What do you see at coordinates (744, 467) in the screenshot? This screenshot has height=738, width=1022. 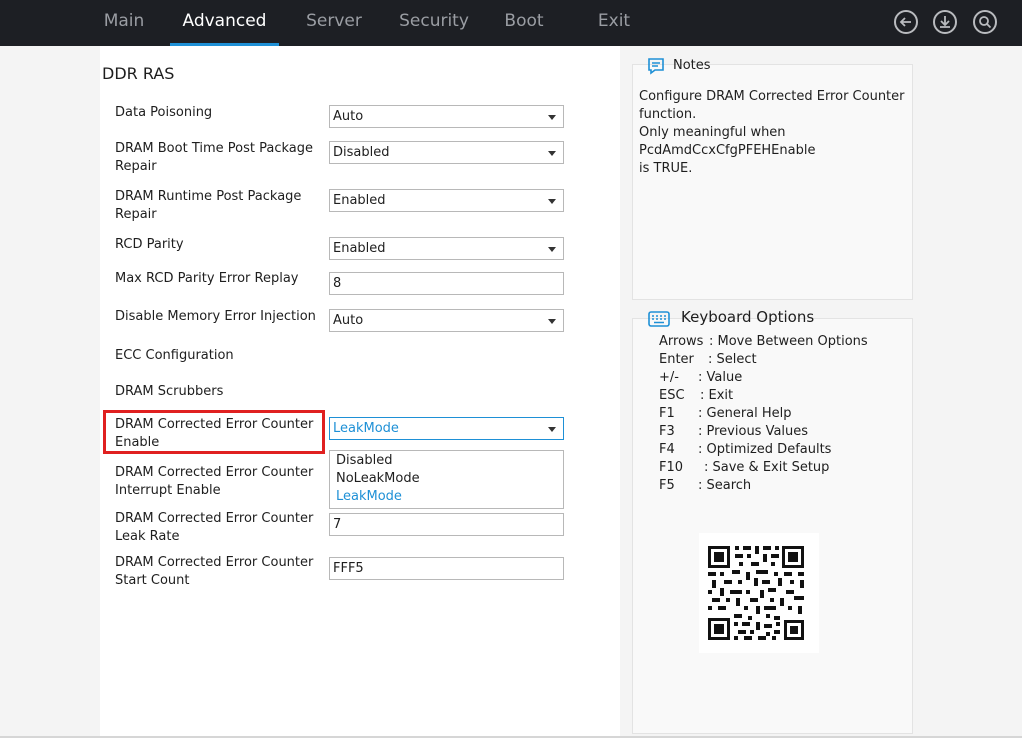 I see `kb-row-f10: F10: Save & Exit Setup` at bounding box center [744, 467].